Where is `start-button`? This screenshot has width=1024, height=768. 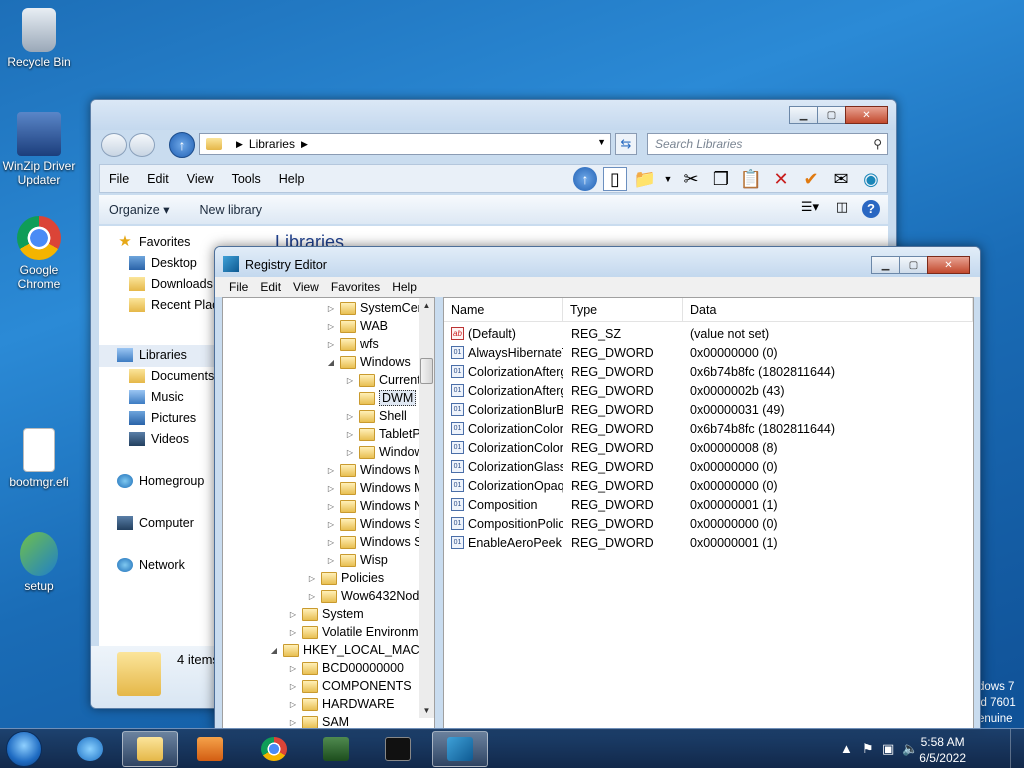 start-button is located at coordinates (24, 749).